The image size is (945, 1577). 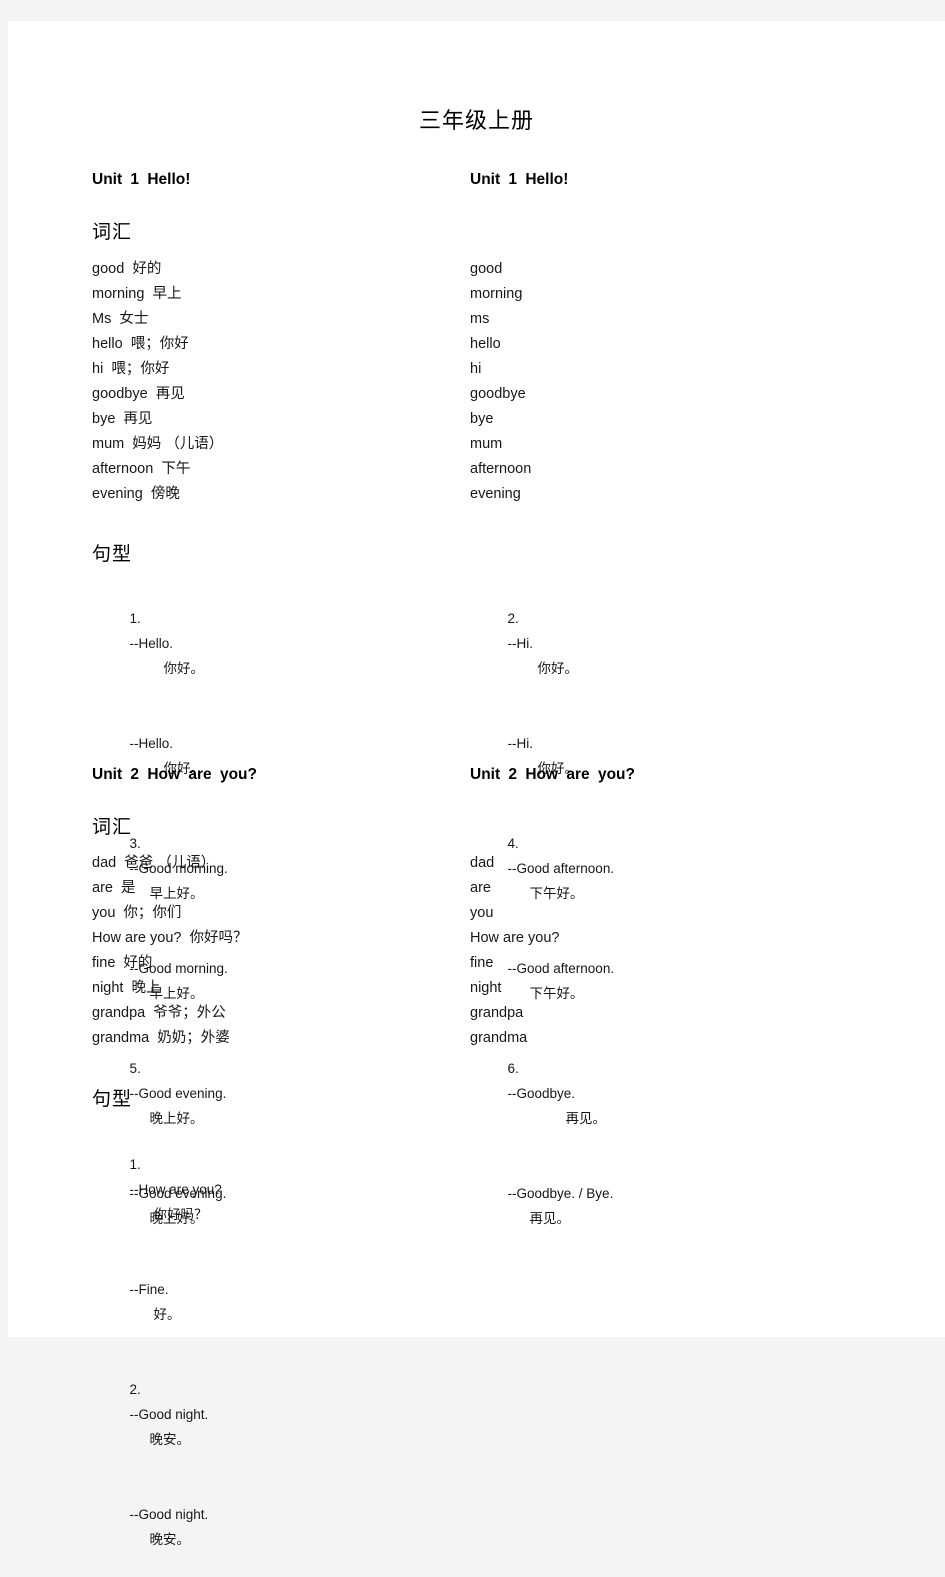 What do you see at coordinates (495, 494) in the screenshot?
I see `vocab-item: evening` at bounding box center [495, 494].